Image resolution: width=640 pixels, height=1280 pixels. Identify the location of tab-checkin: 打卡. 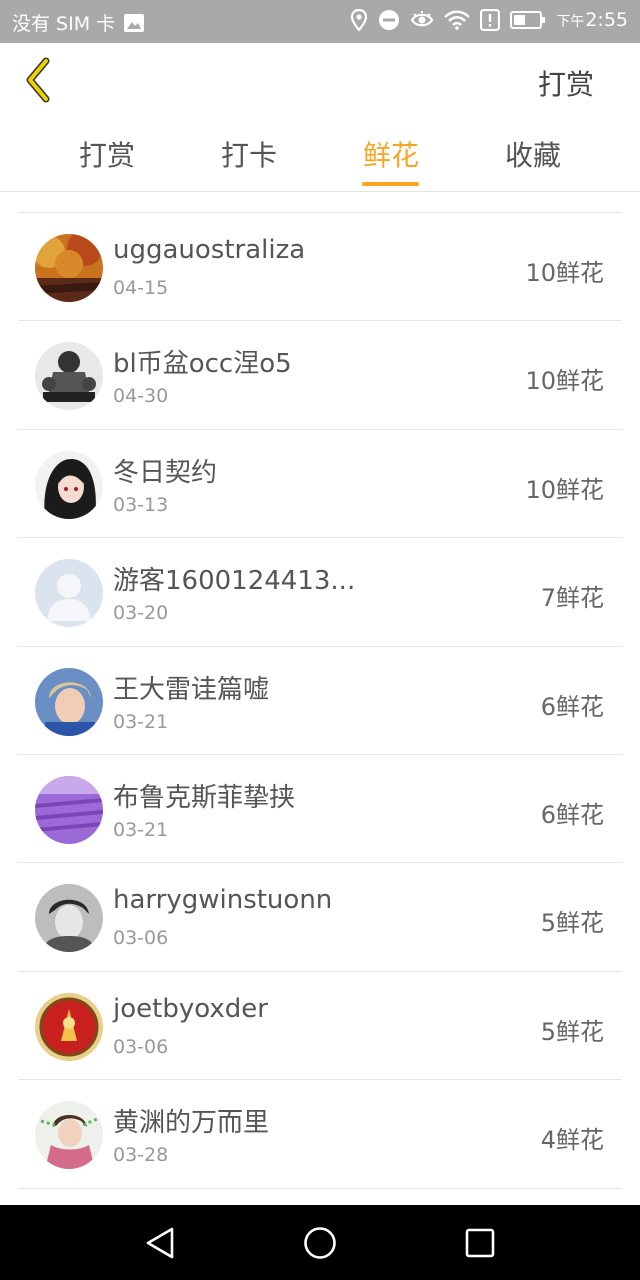
(249, 154).